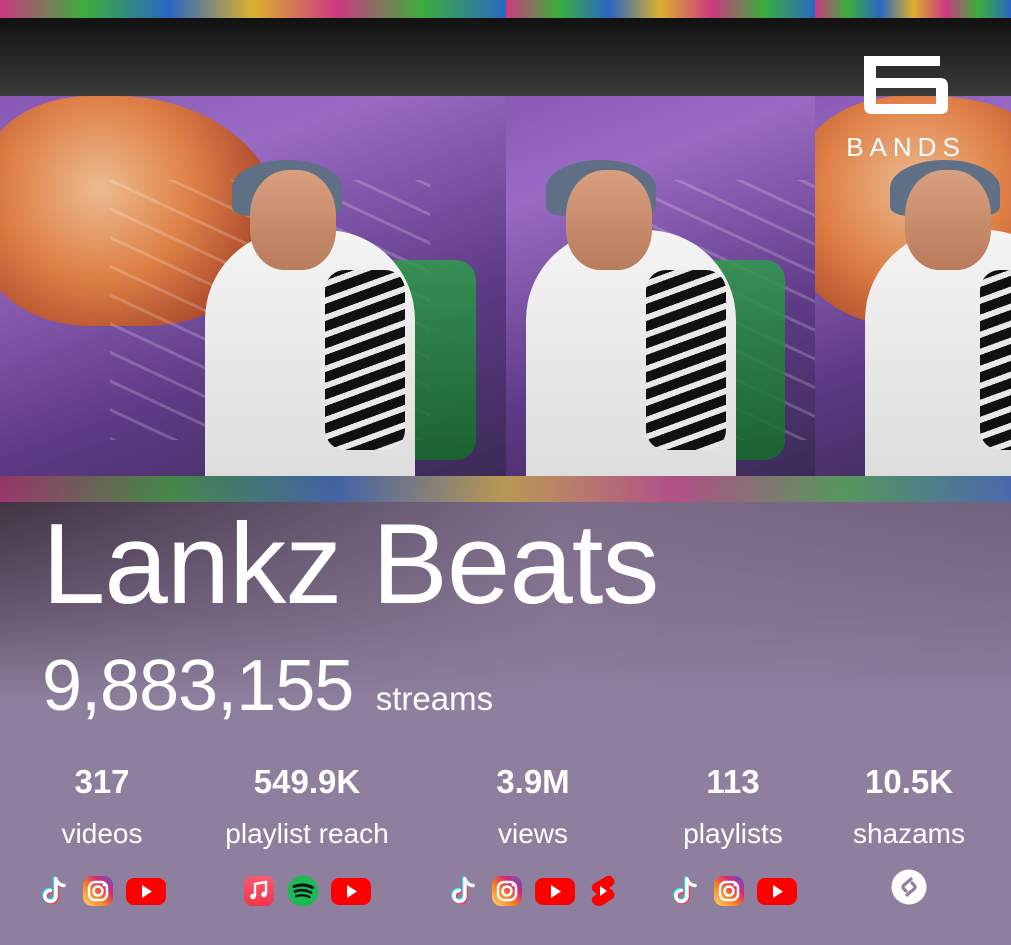 The image size is (1011, 945). Describe the element at coordinates (198, 686) in the screenshot. I see `streams-count: 9,883,155` at that location.